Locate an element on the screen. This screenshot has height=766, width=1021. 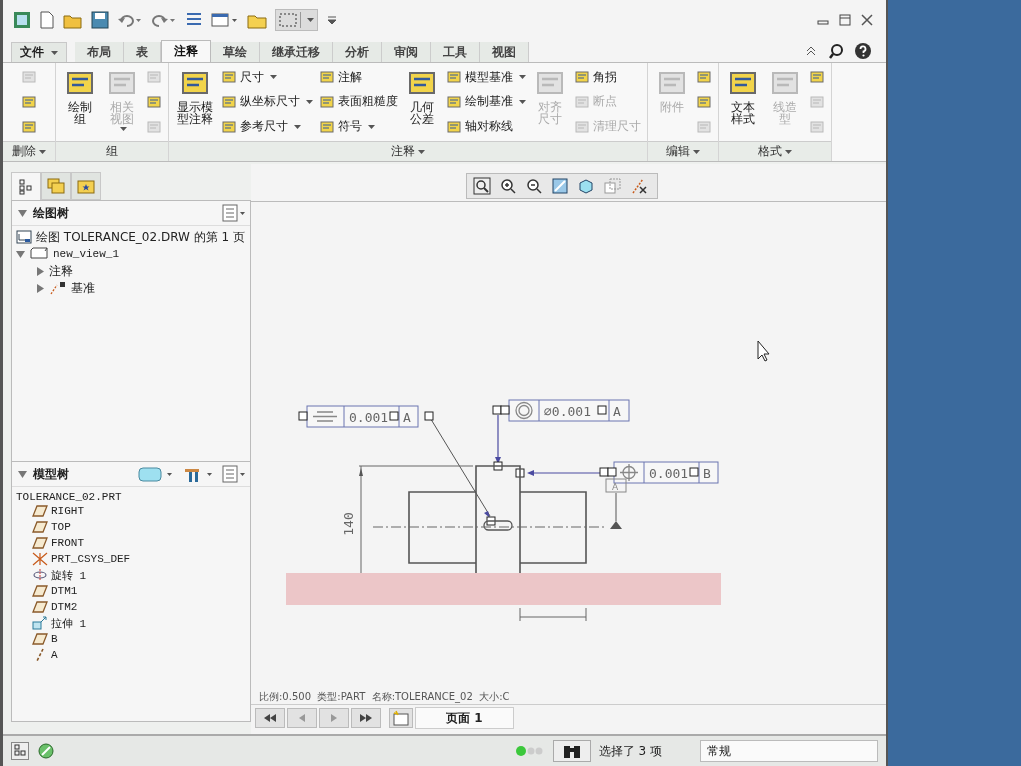
filter-dropdown: 常规 is located at coordinates (789, 751).